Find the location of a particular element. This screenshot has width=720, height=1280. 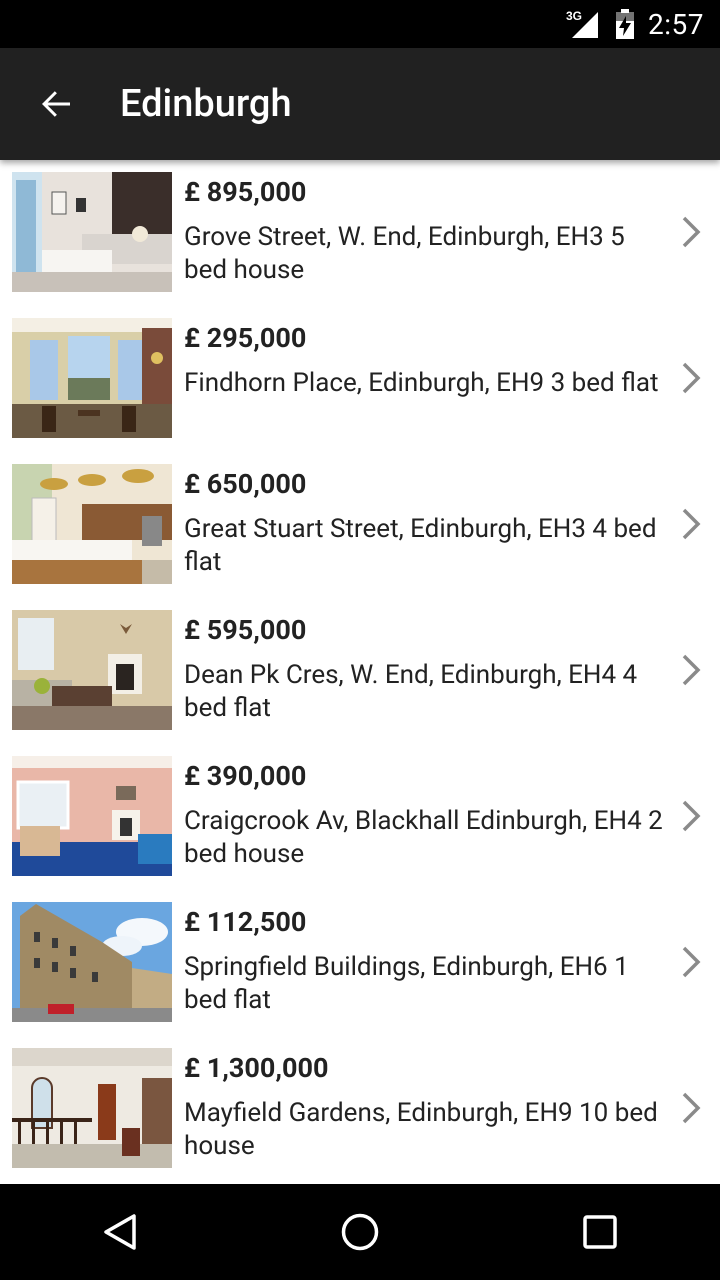

arrow-back-icon is located at coordinates (56, 104).